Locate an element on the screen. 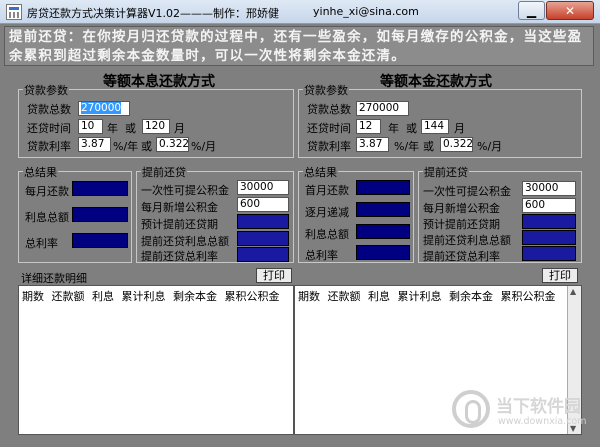 The image size is (600, 447). left-interest-total-output is located at coordinates (100, 214).